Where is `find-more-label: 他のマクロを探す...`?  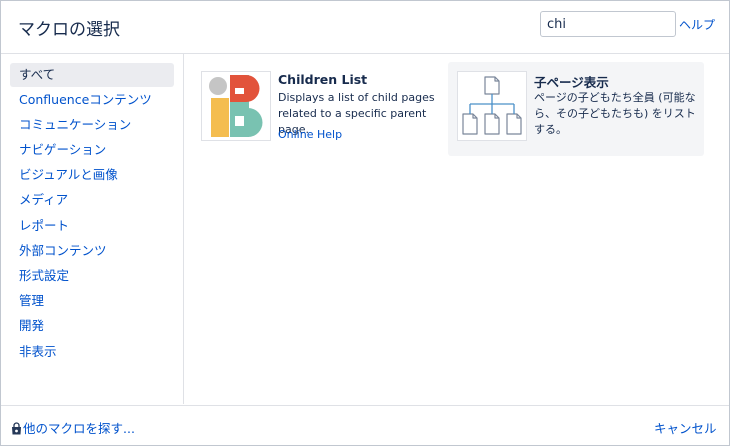
find-more-label: 他のマクロを探す... is located at coordinates (79, 428).